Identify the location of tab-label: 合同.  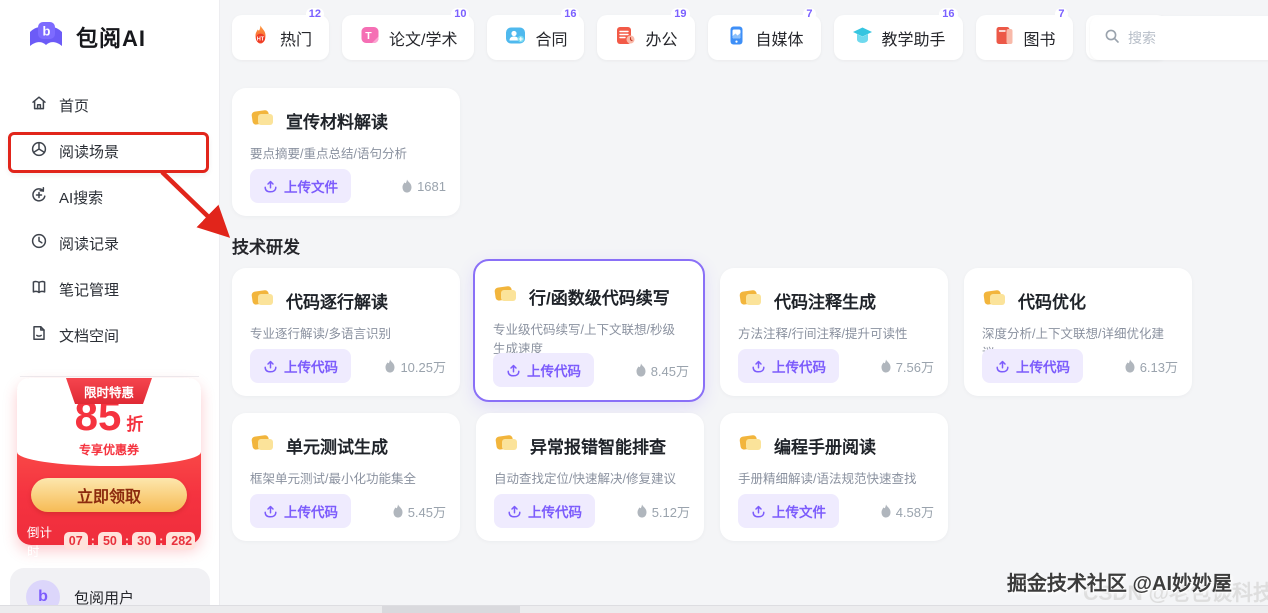
(551, 40).